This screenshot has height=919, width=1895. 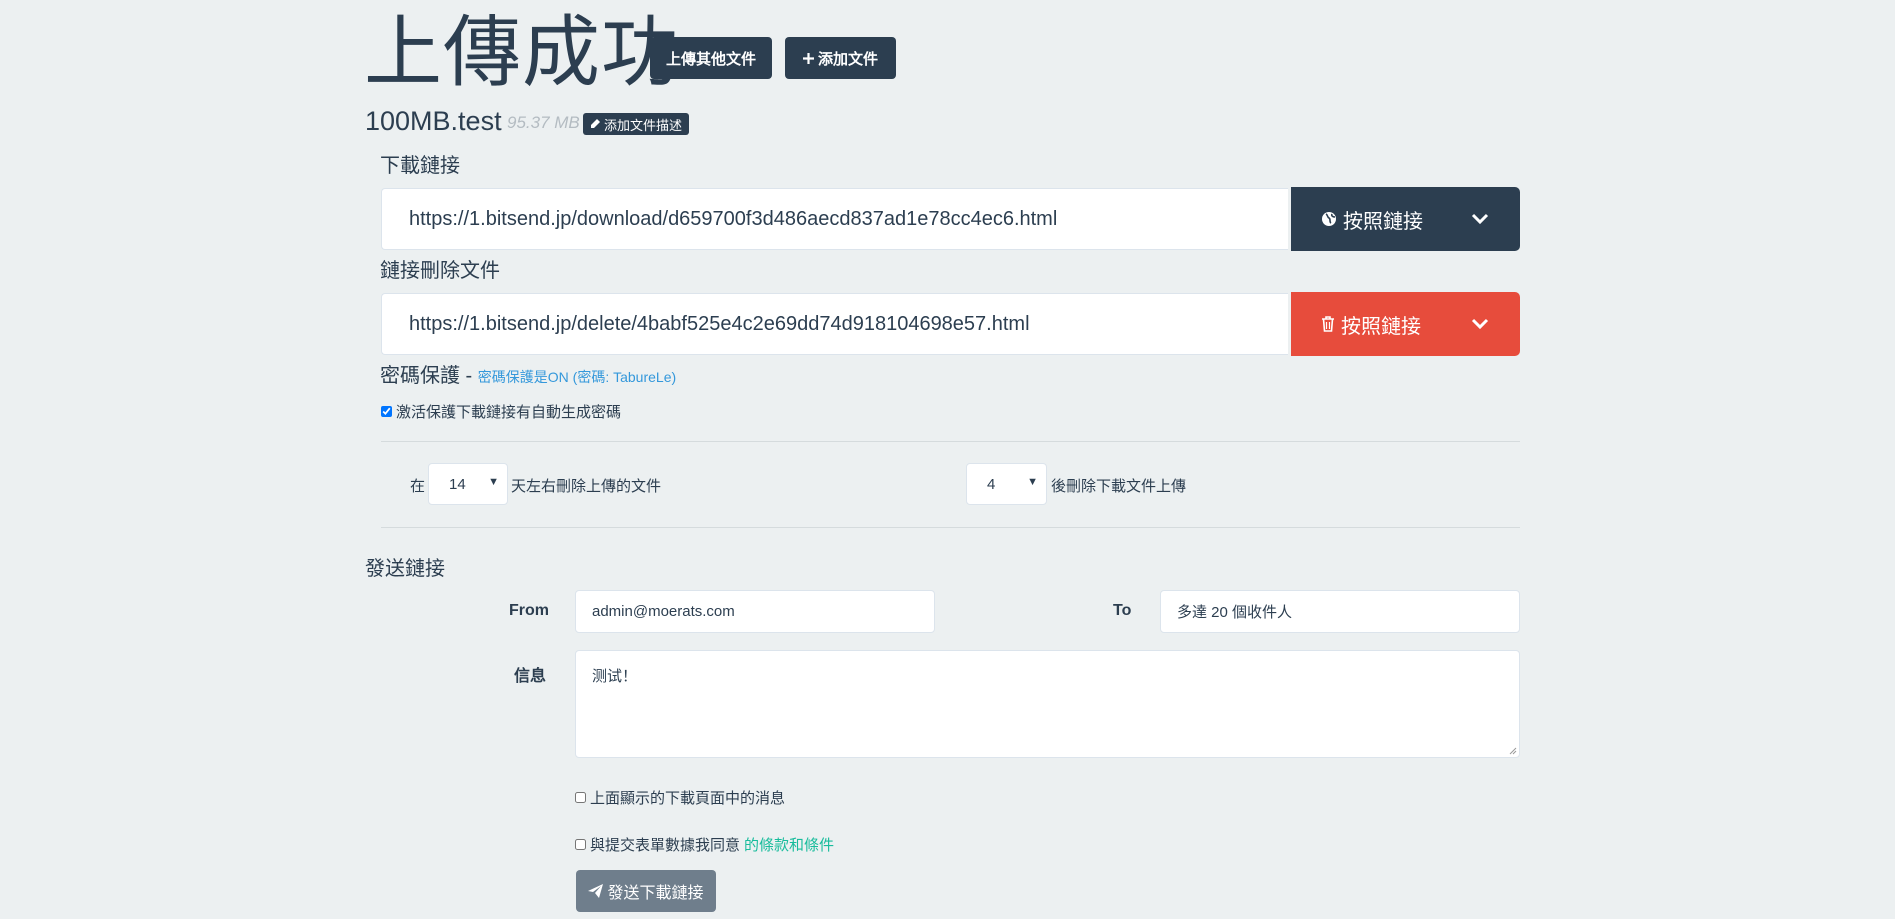 What do you see at coordinates (595, 123) in the screenshot?
I see `pencil-icon` at bounding box center [595, 123].